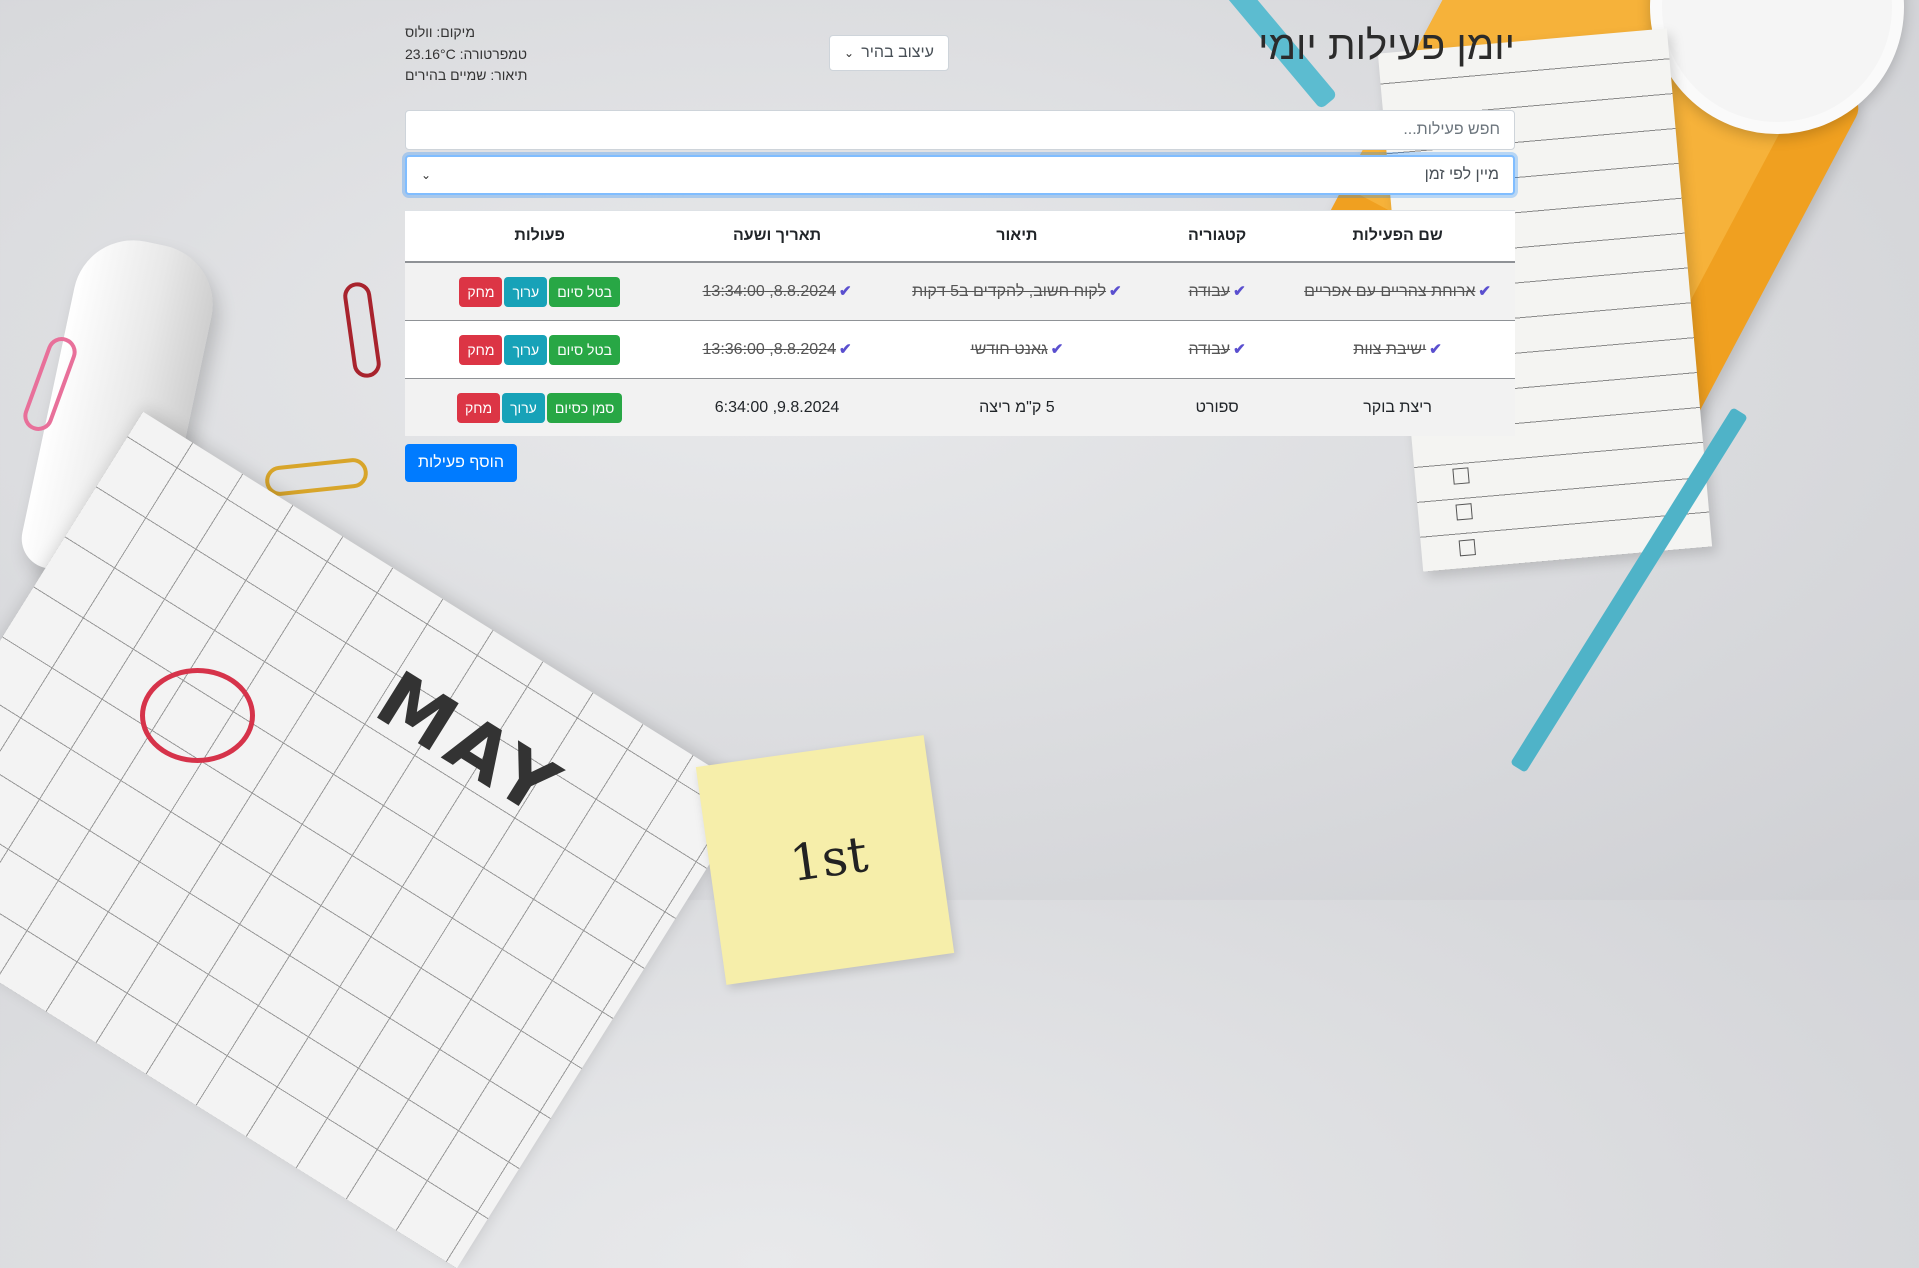  Describe the element at coordinates (1397, 236) in the screenshot. I see `column-header-name: שם הפעילות` at that location.